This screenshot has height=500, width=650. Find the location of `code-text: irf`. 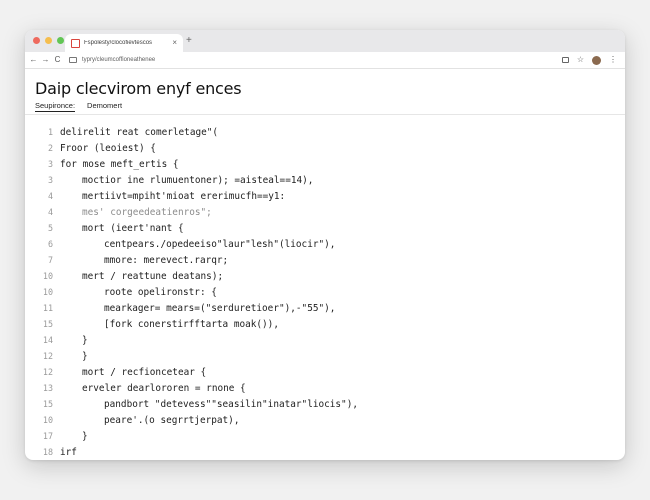

code-text: irf is located at coordinates (68, 452).